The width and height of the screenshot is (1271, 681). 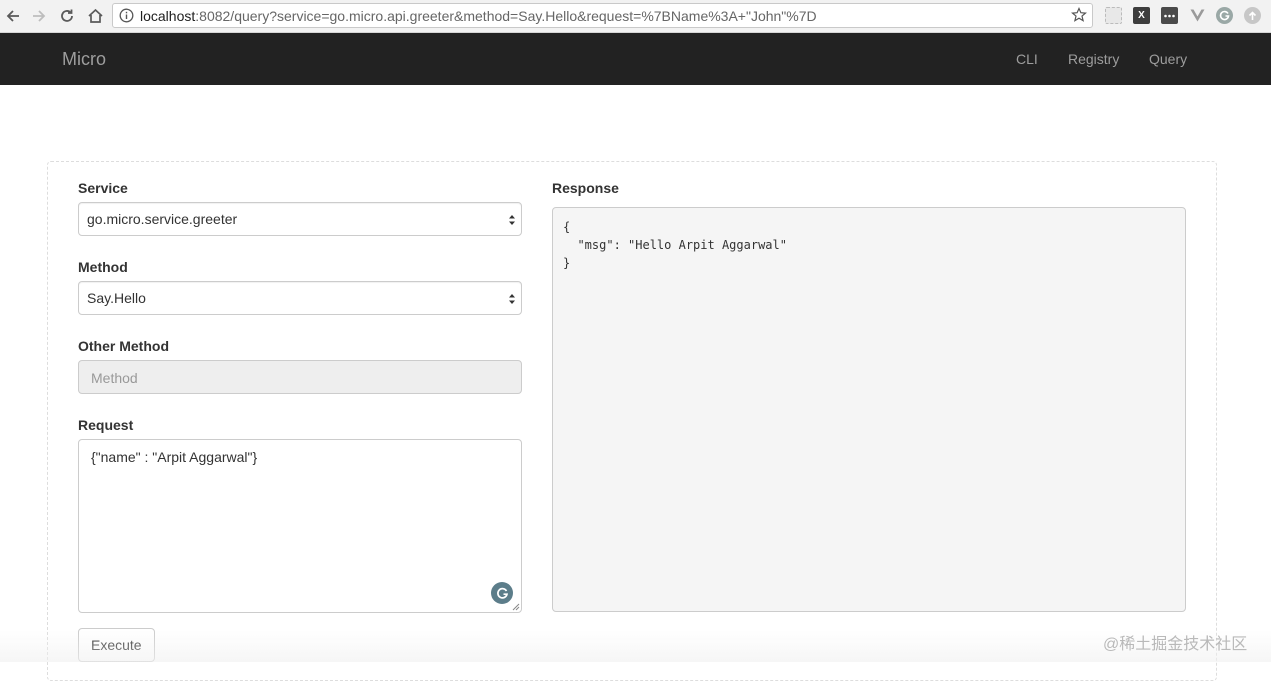 I want to click on extension-upload-icon, so click(x=1252, y=15).